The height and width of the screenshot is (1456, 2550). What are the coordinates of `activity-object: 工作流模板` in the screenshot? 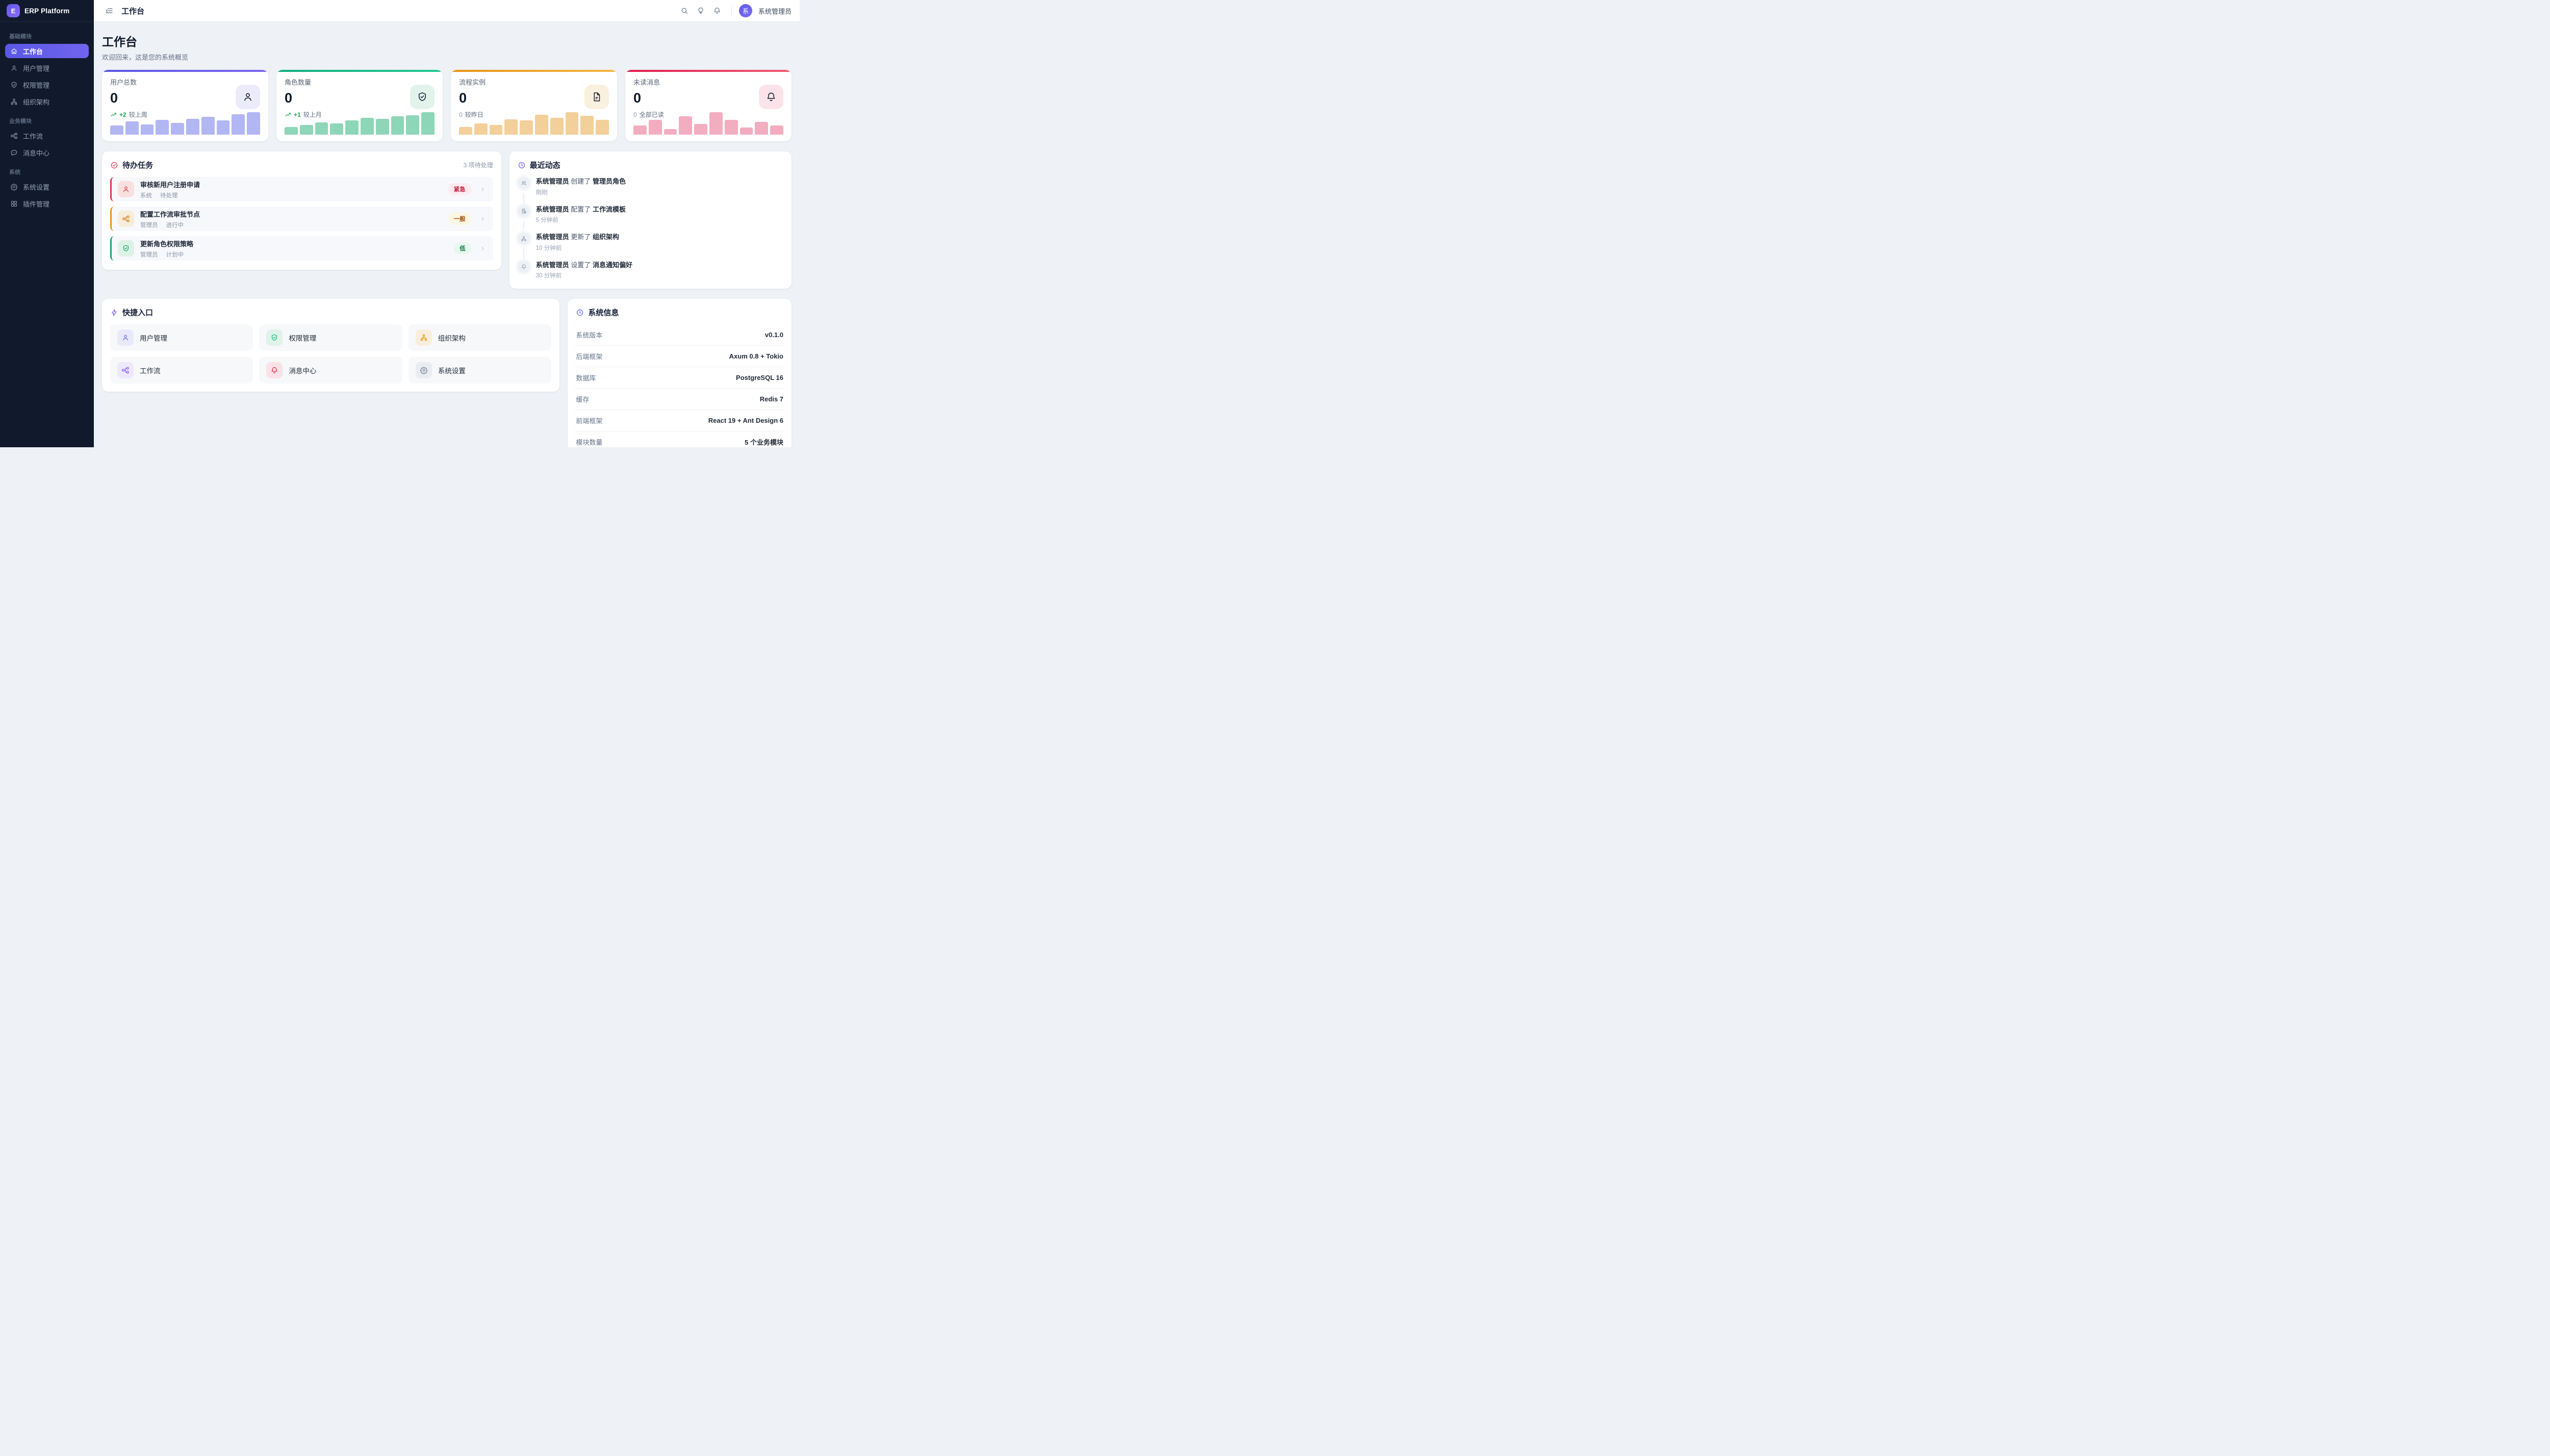 It's located at (609, 209).